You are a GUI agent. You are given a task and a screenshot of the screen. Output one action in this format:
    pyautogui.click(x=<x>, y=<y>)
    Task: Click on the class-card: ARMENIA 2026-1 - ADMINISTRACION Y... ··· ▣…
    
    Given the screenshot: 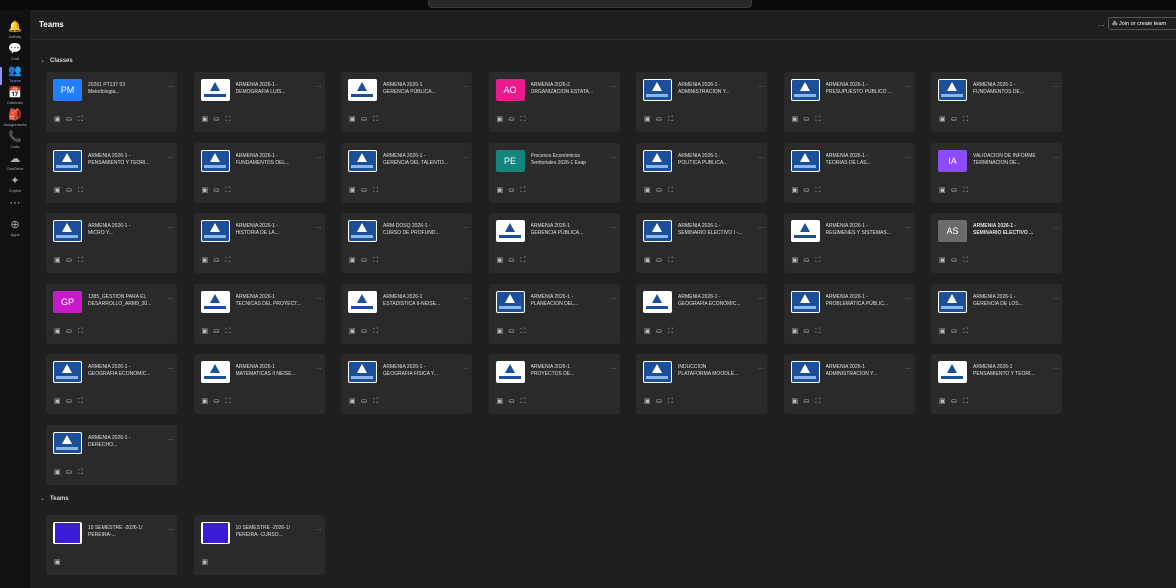 What is the action you would take?
    pyautogui.click(x=701, y=102)
    